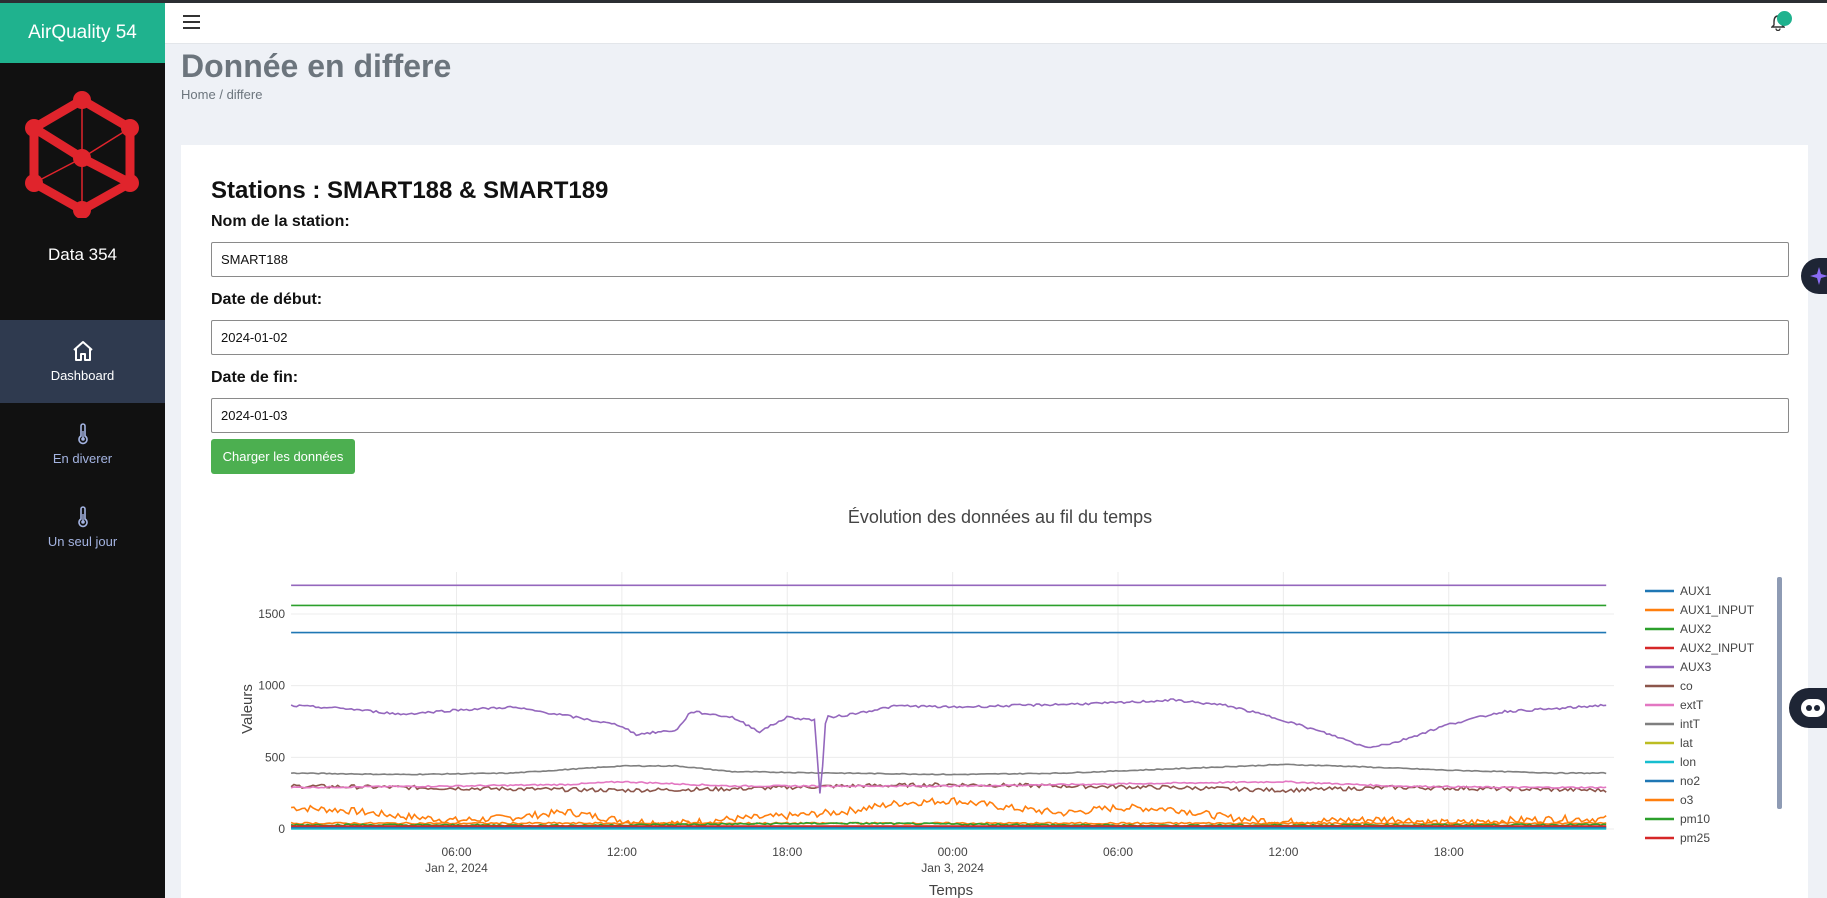 The width and height of the screenshot is (1827, 898). What do you see at coordinates (244, 94) in the screenshot?
I see `breadcrumb-current: differe` at bounding box center [244, 94].